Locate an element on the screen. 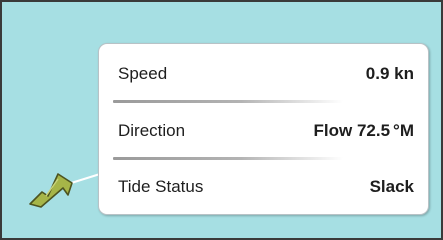 Image resolution: width=443 pixels, height=240 pixels. direction-value: Flow 72.5 °M is located at coordinates (364, 131).